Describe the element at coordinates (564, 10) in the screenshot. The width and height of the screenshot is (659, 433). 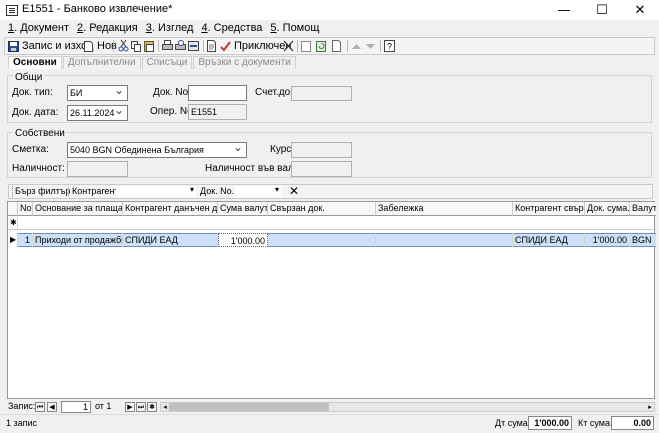
I see `minimize-button: —` at that location.